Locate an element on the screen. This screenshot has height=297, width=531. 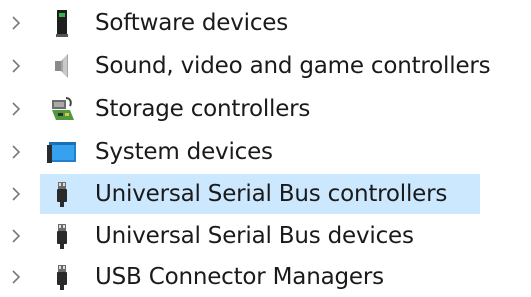
tree-item-label: System devices is located at coordinates (184, 152).